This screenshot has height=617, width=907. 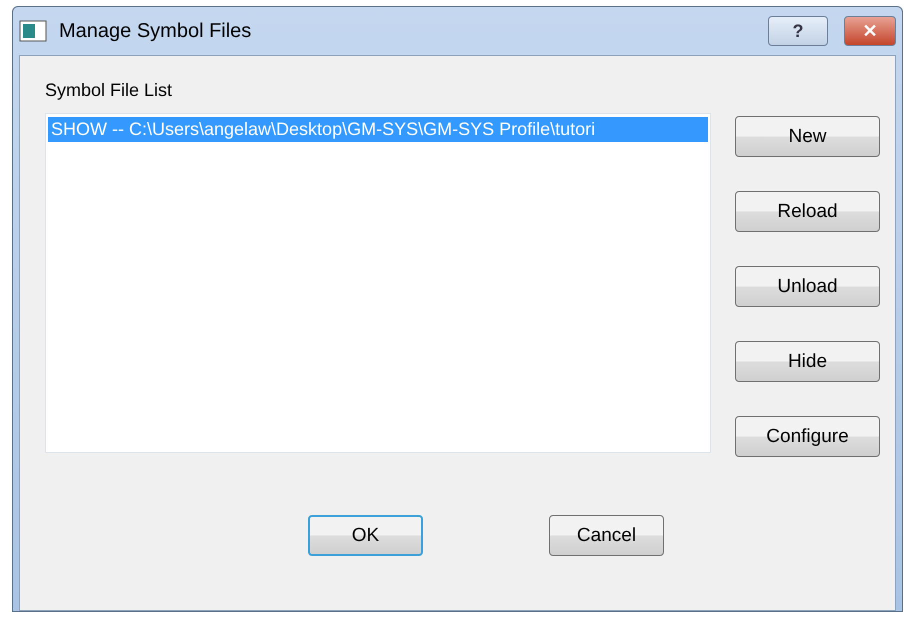 I want to click on dialog-button: OK, so click(x=365, y=535).